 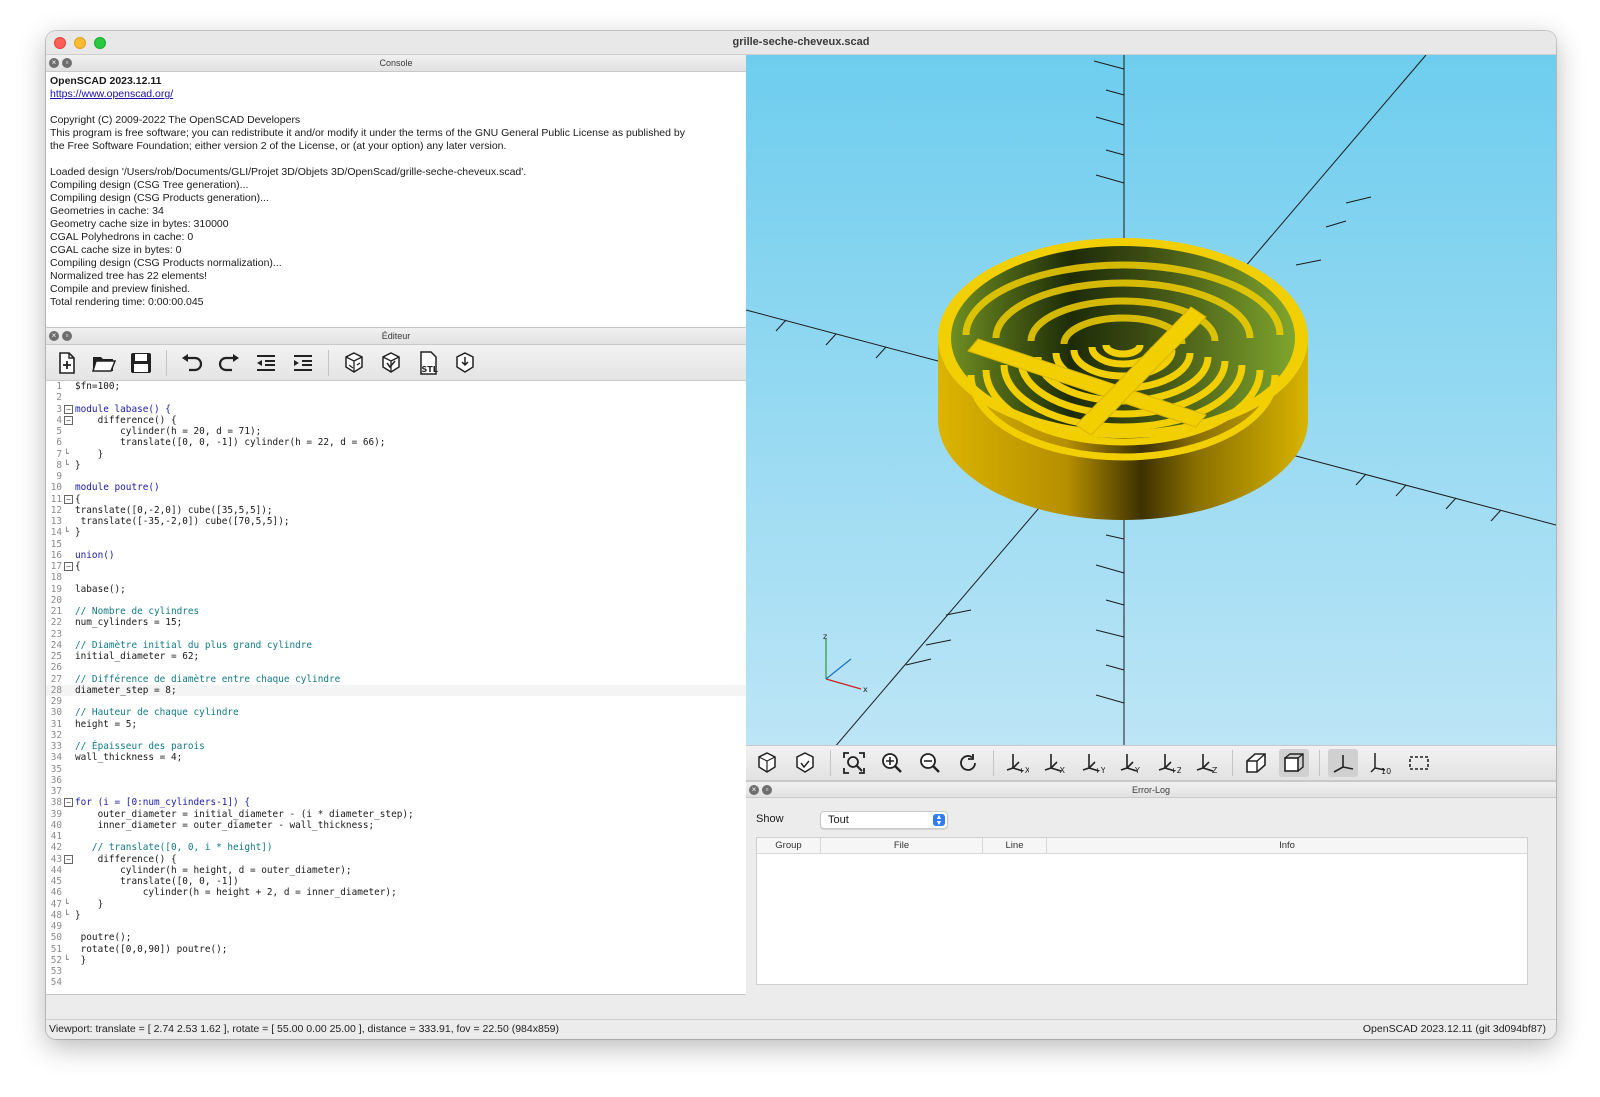 What do you see at coordinates (854, 763) in the screenshot?
I see `view-all-icon` at bounding box center [854, 763].